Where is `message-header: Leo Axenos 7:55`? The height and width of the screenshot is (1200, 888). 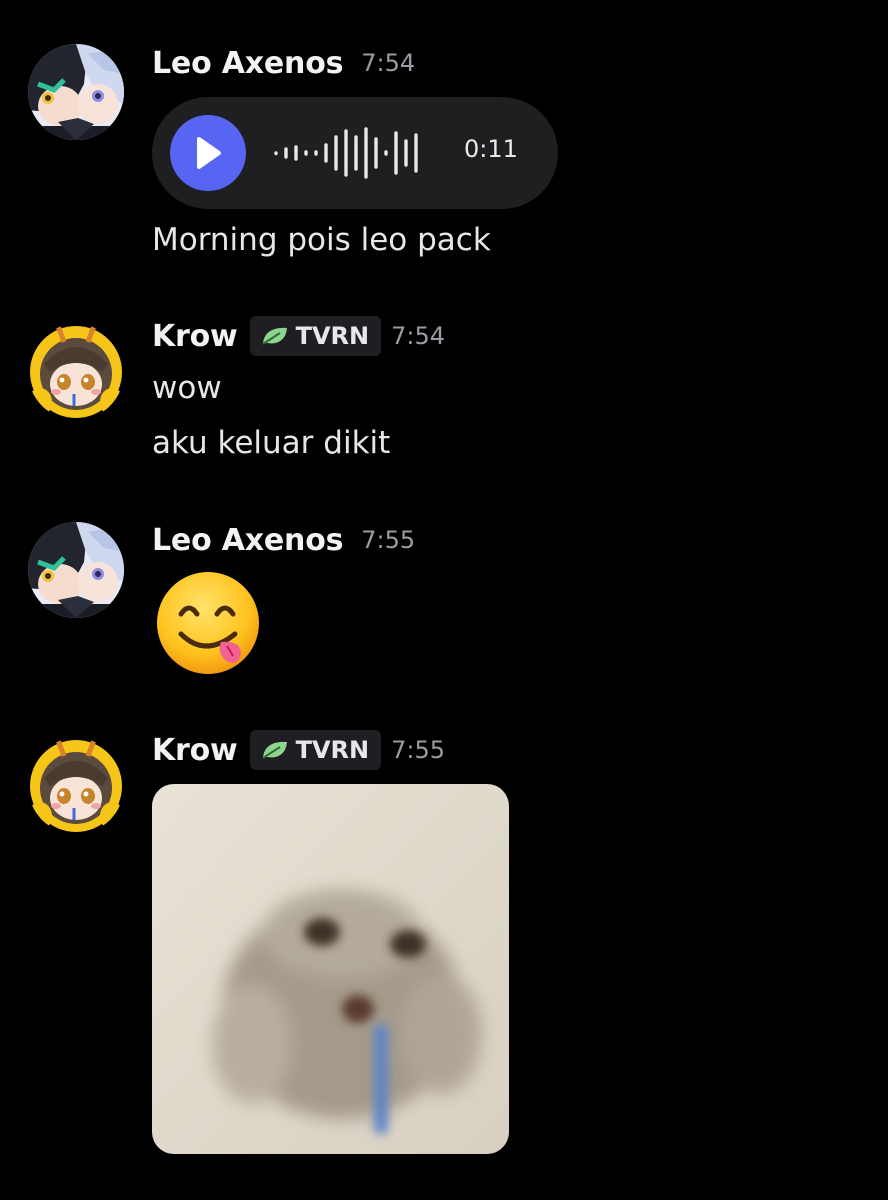
message-header: Leo Axenos 7:55 is located at coordinates (283, 540).